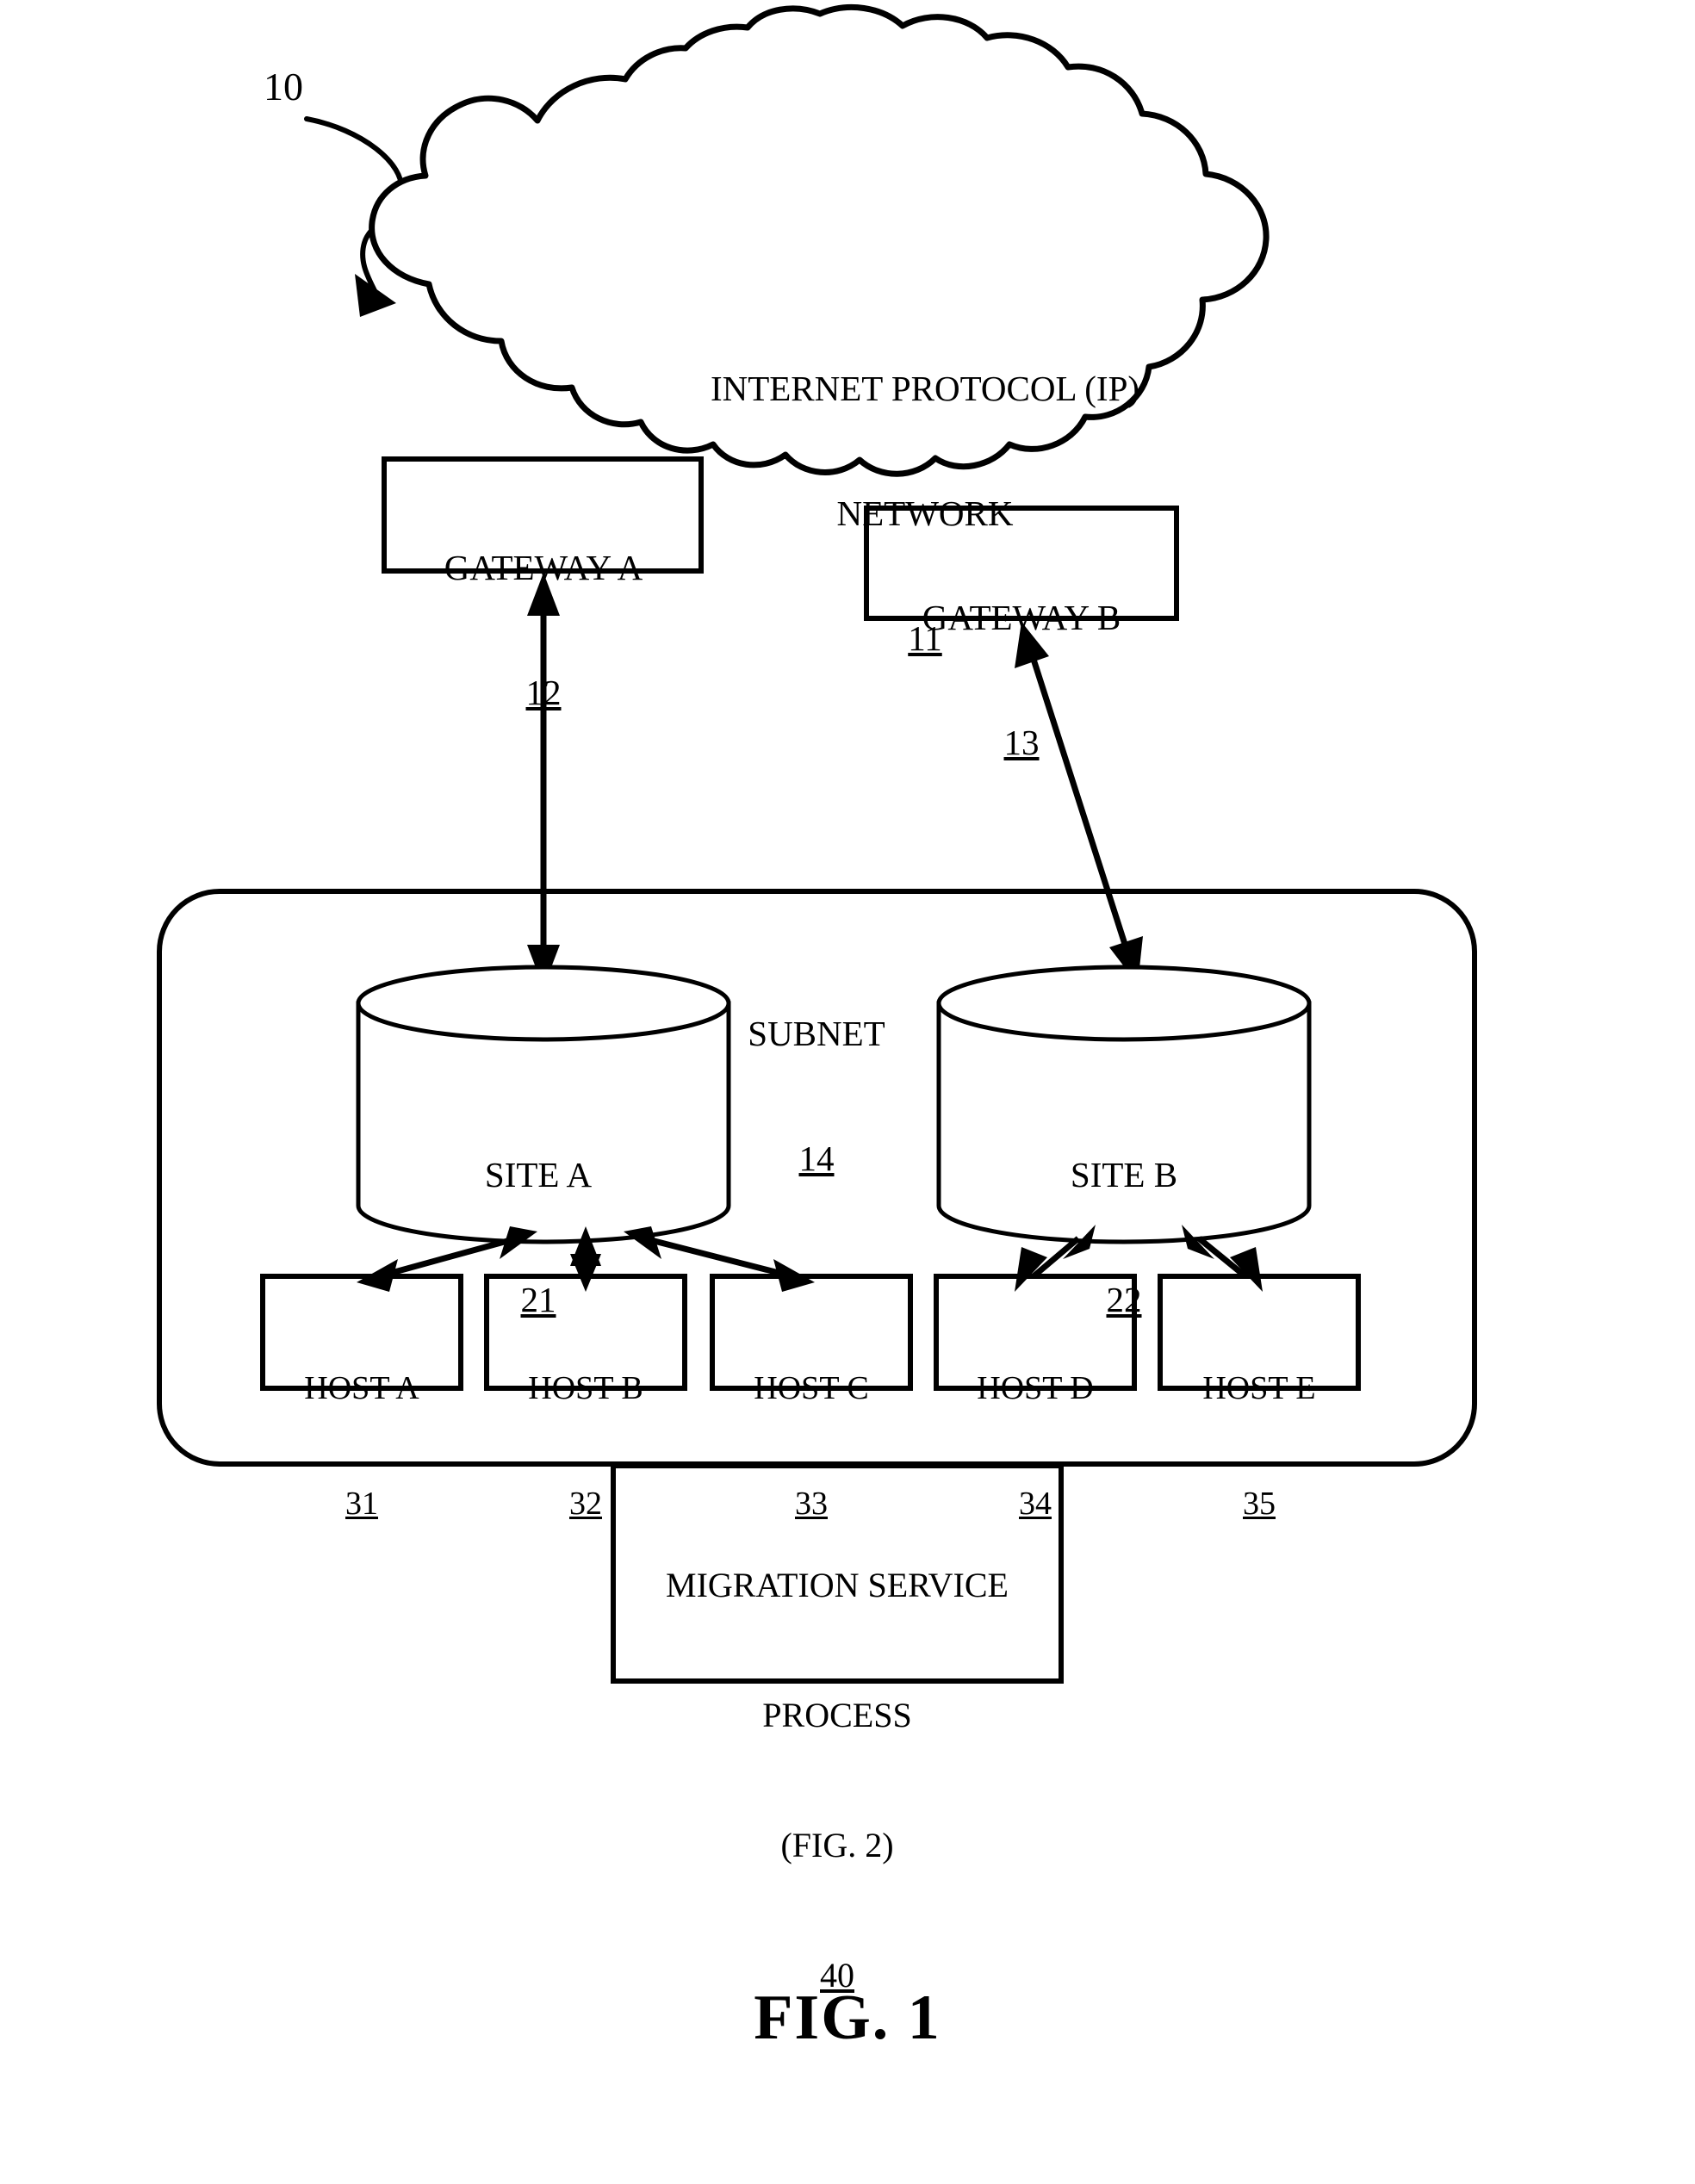  What do you see at coordinates (361, 1388) in the screenshot?
I see `host-a-name: HOST A` at bounding box center [361, 1388].